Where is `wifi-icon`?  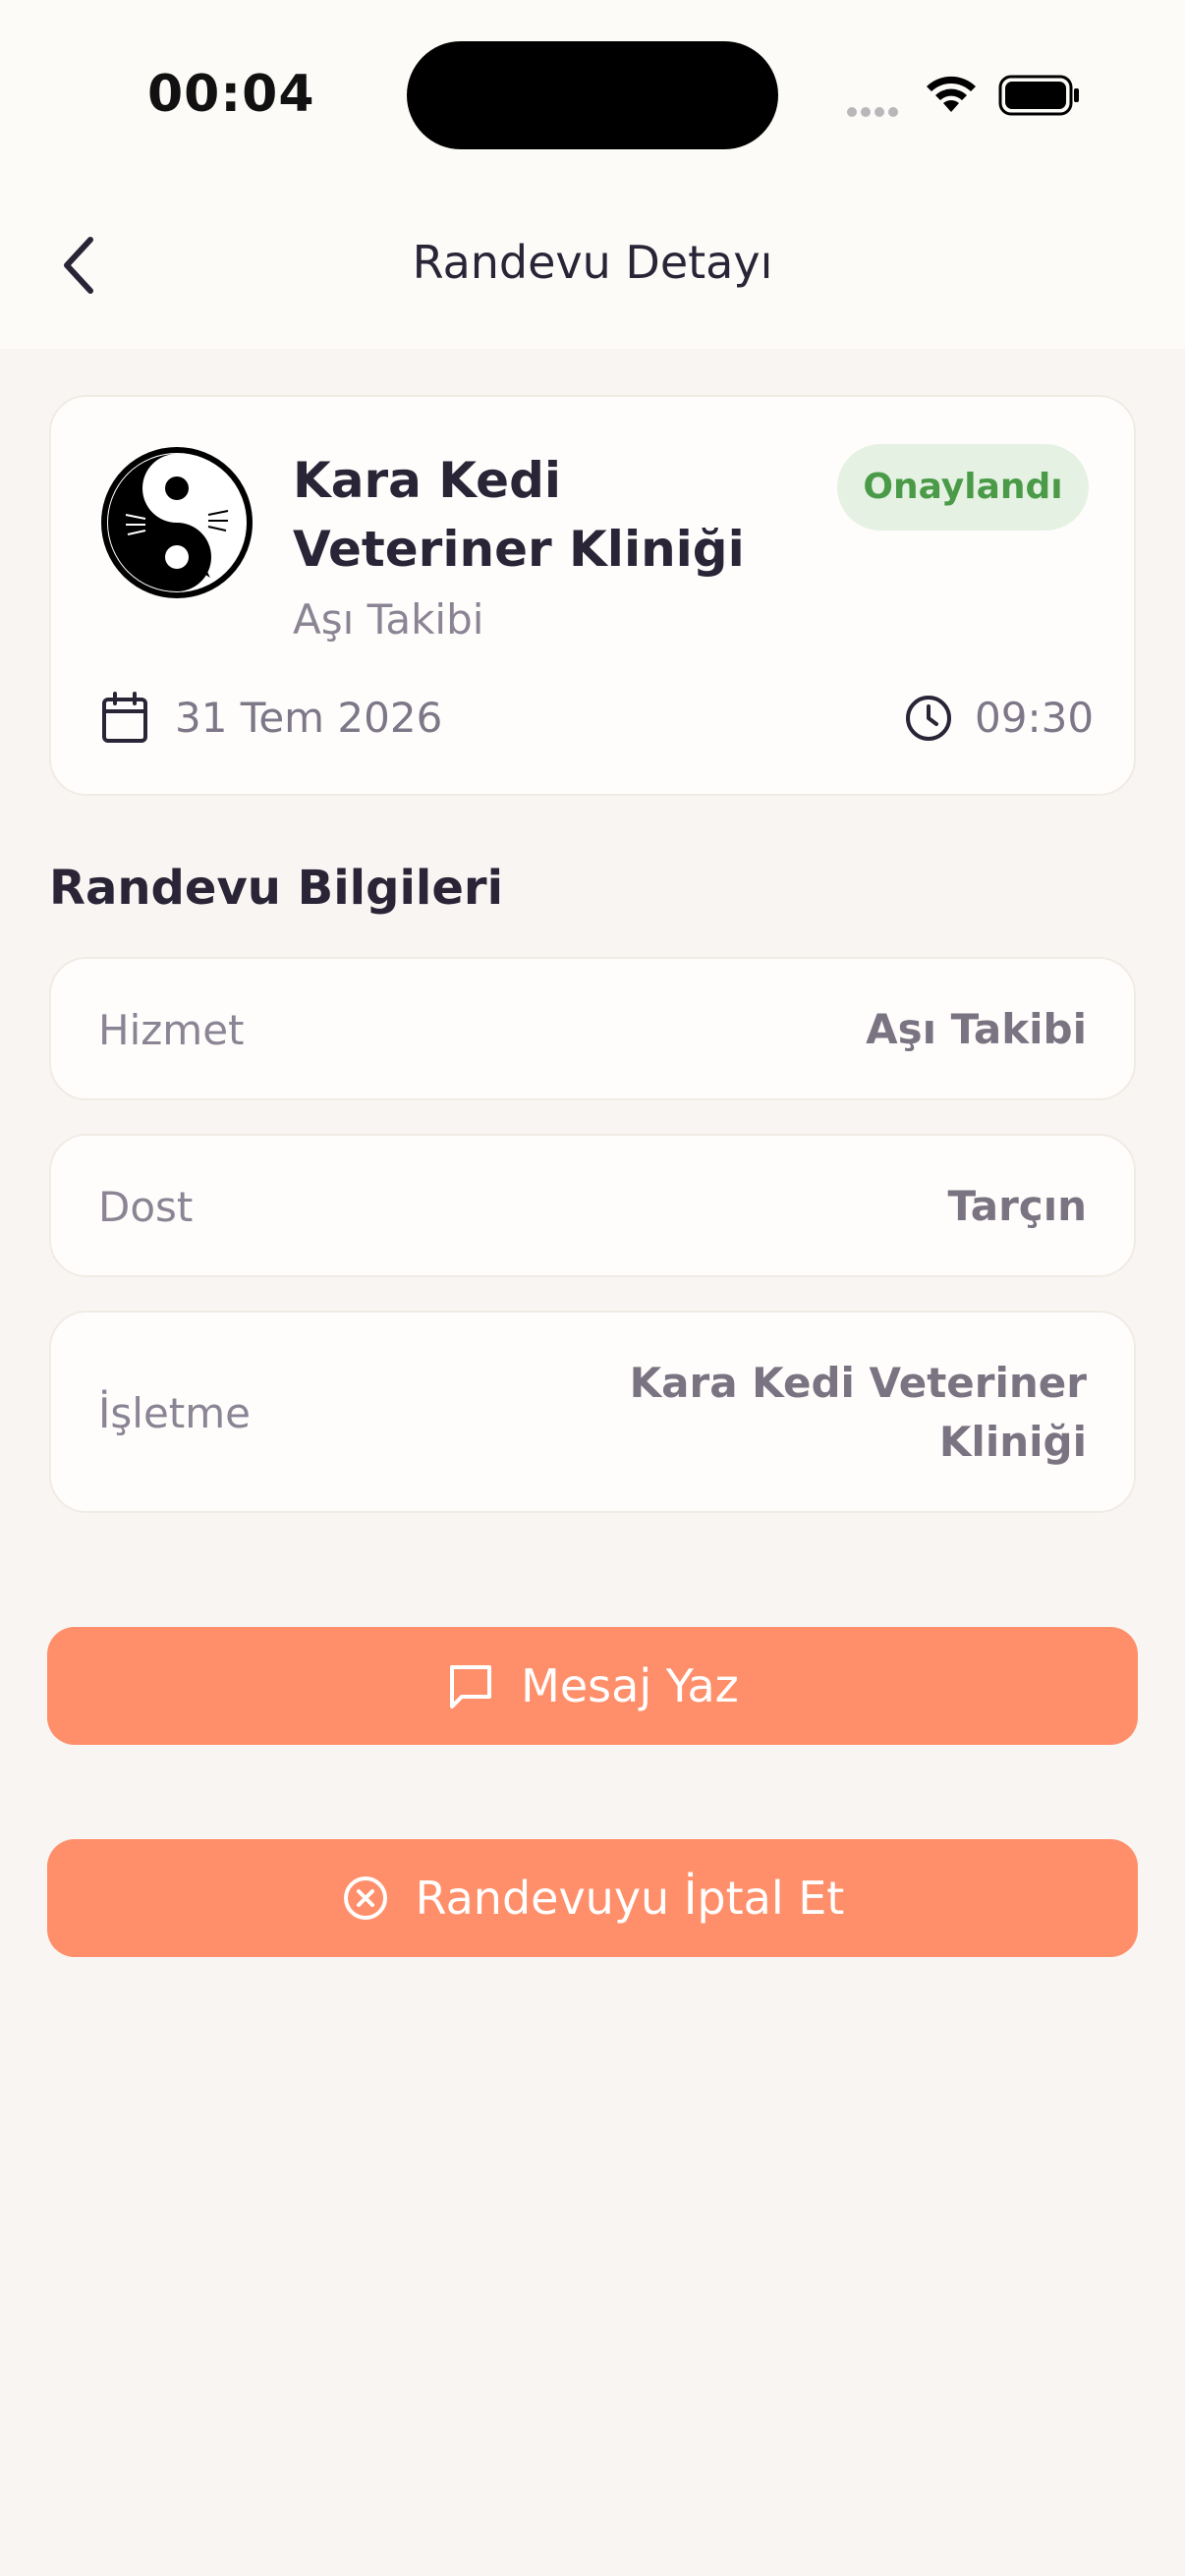 wifi-icon is located at coordinates (952, 95).